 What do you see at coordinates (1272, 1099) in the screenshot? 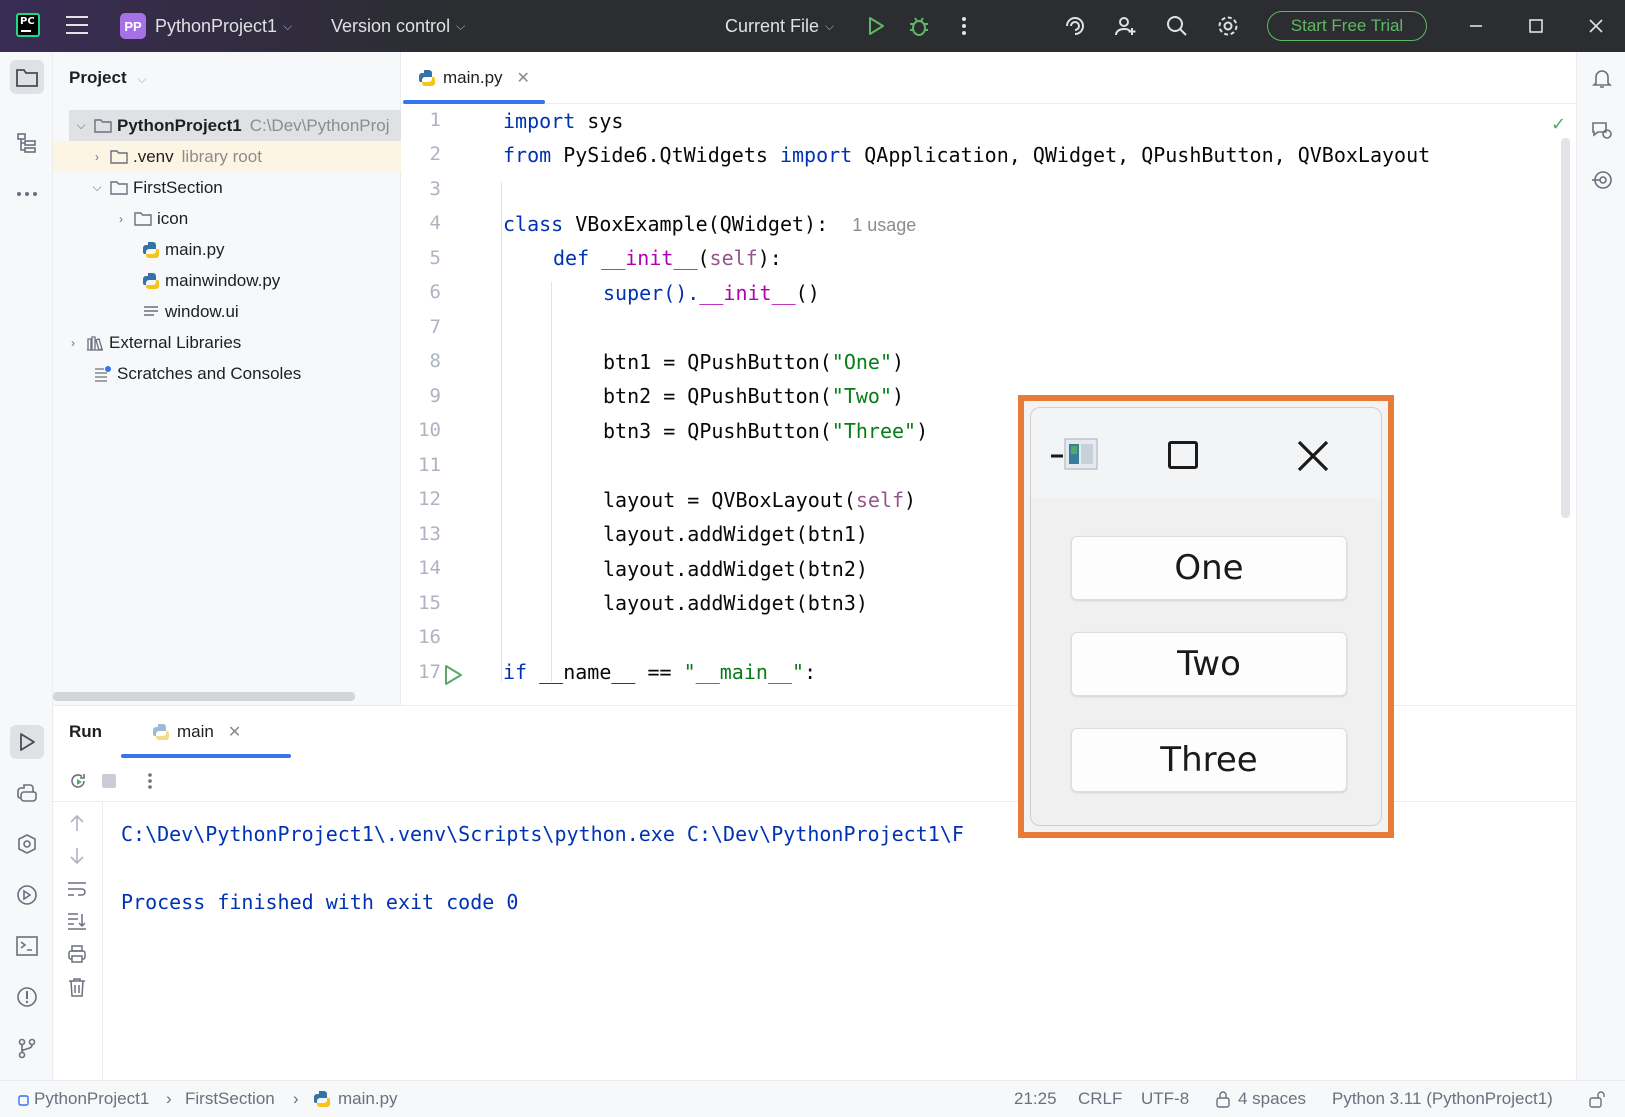
I see `indent-setting: 4 spaces` at bounding box center [1272, 1099].